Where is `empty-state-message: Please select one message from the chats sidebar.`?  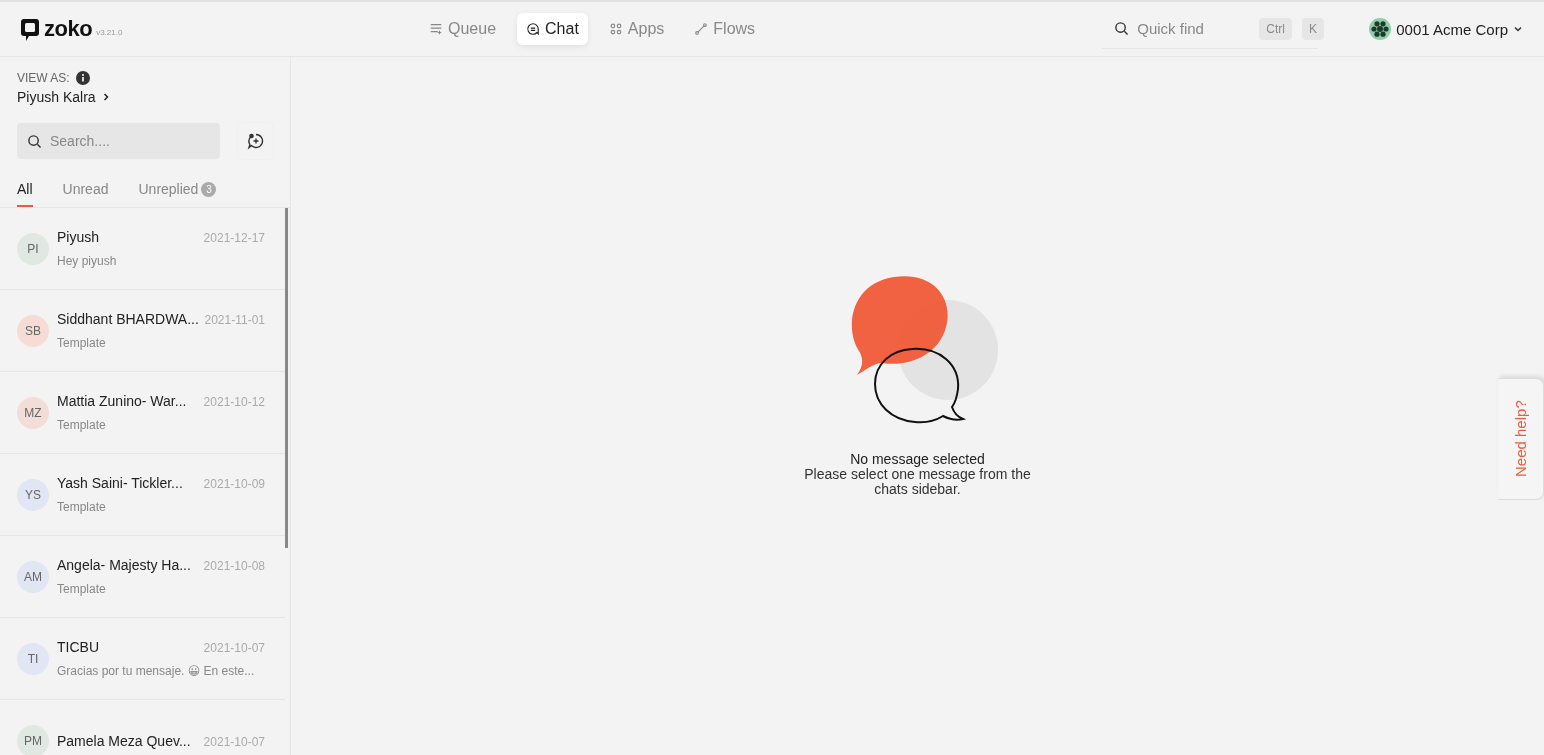 empty-state-message: Please select one message from the chats sidebar. is located at coordinates (917, 482).